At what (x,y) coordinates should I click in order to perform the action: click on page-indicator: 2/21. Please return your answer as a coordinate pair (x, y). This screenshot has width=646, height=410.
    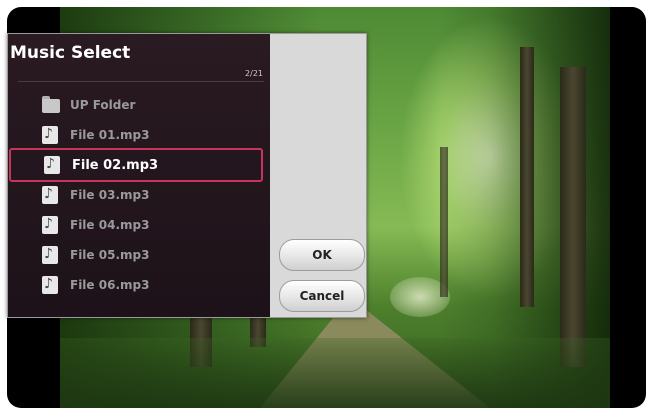
    Looking at the image, I should click on (254, 73).